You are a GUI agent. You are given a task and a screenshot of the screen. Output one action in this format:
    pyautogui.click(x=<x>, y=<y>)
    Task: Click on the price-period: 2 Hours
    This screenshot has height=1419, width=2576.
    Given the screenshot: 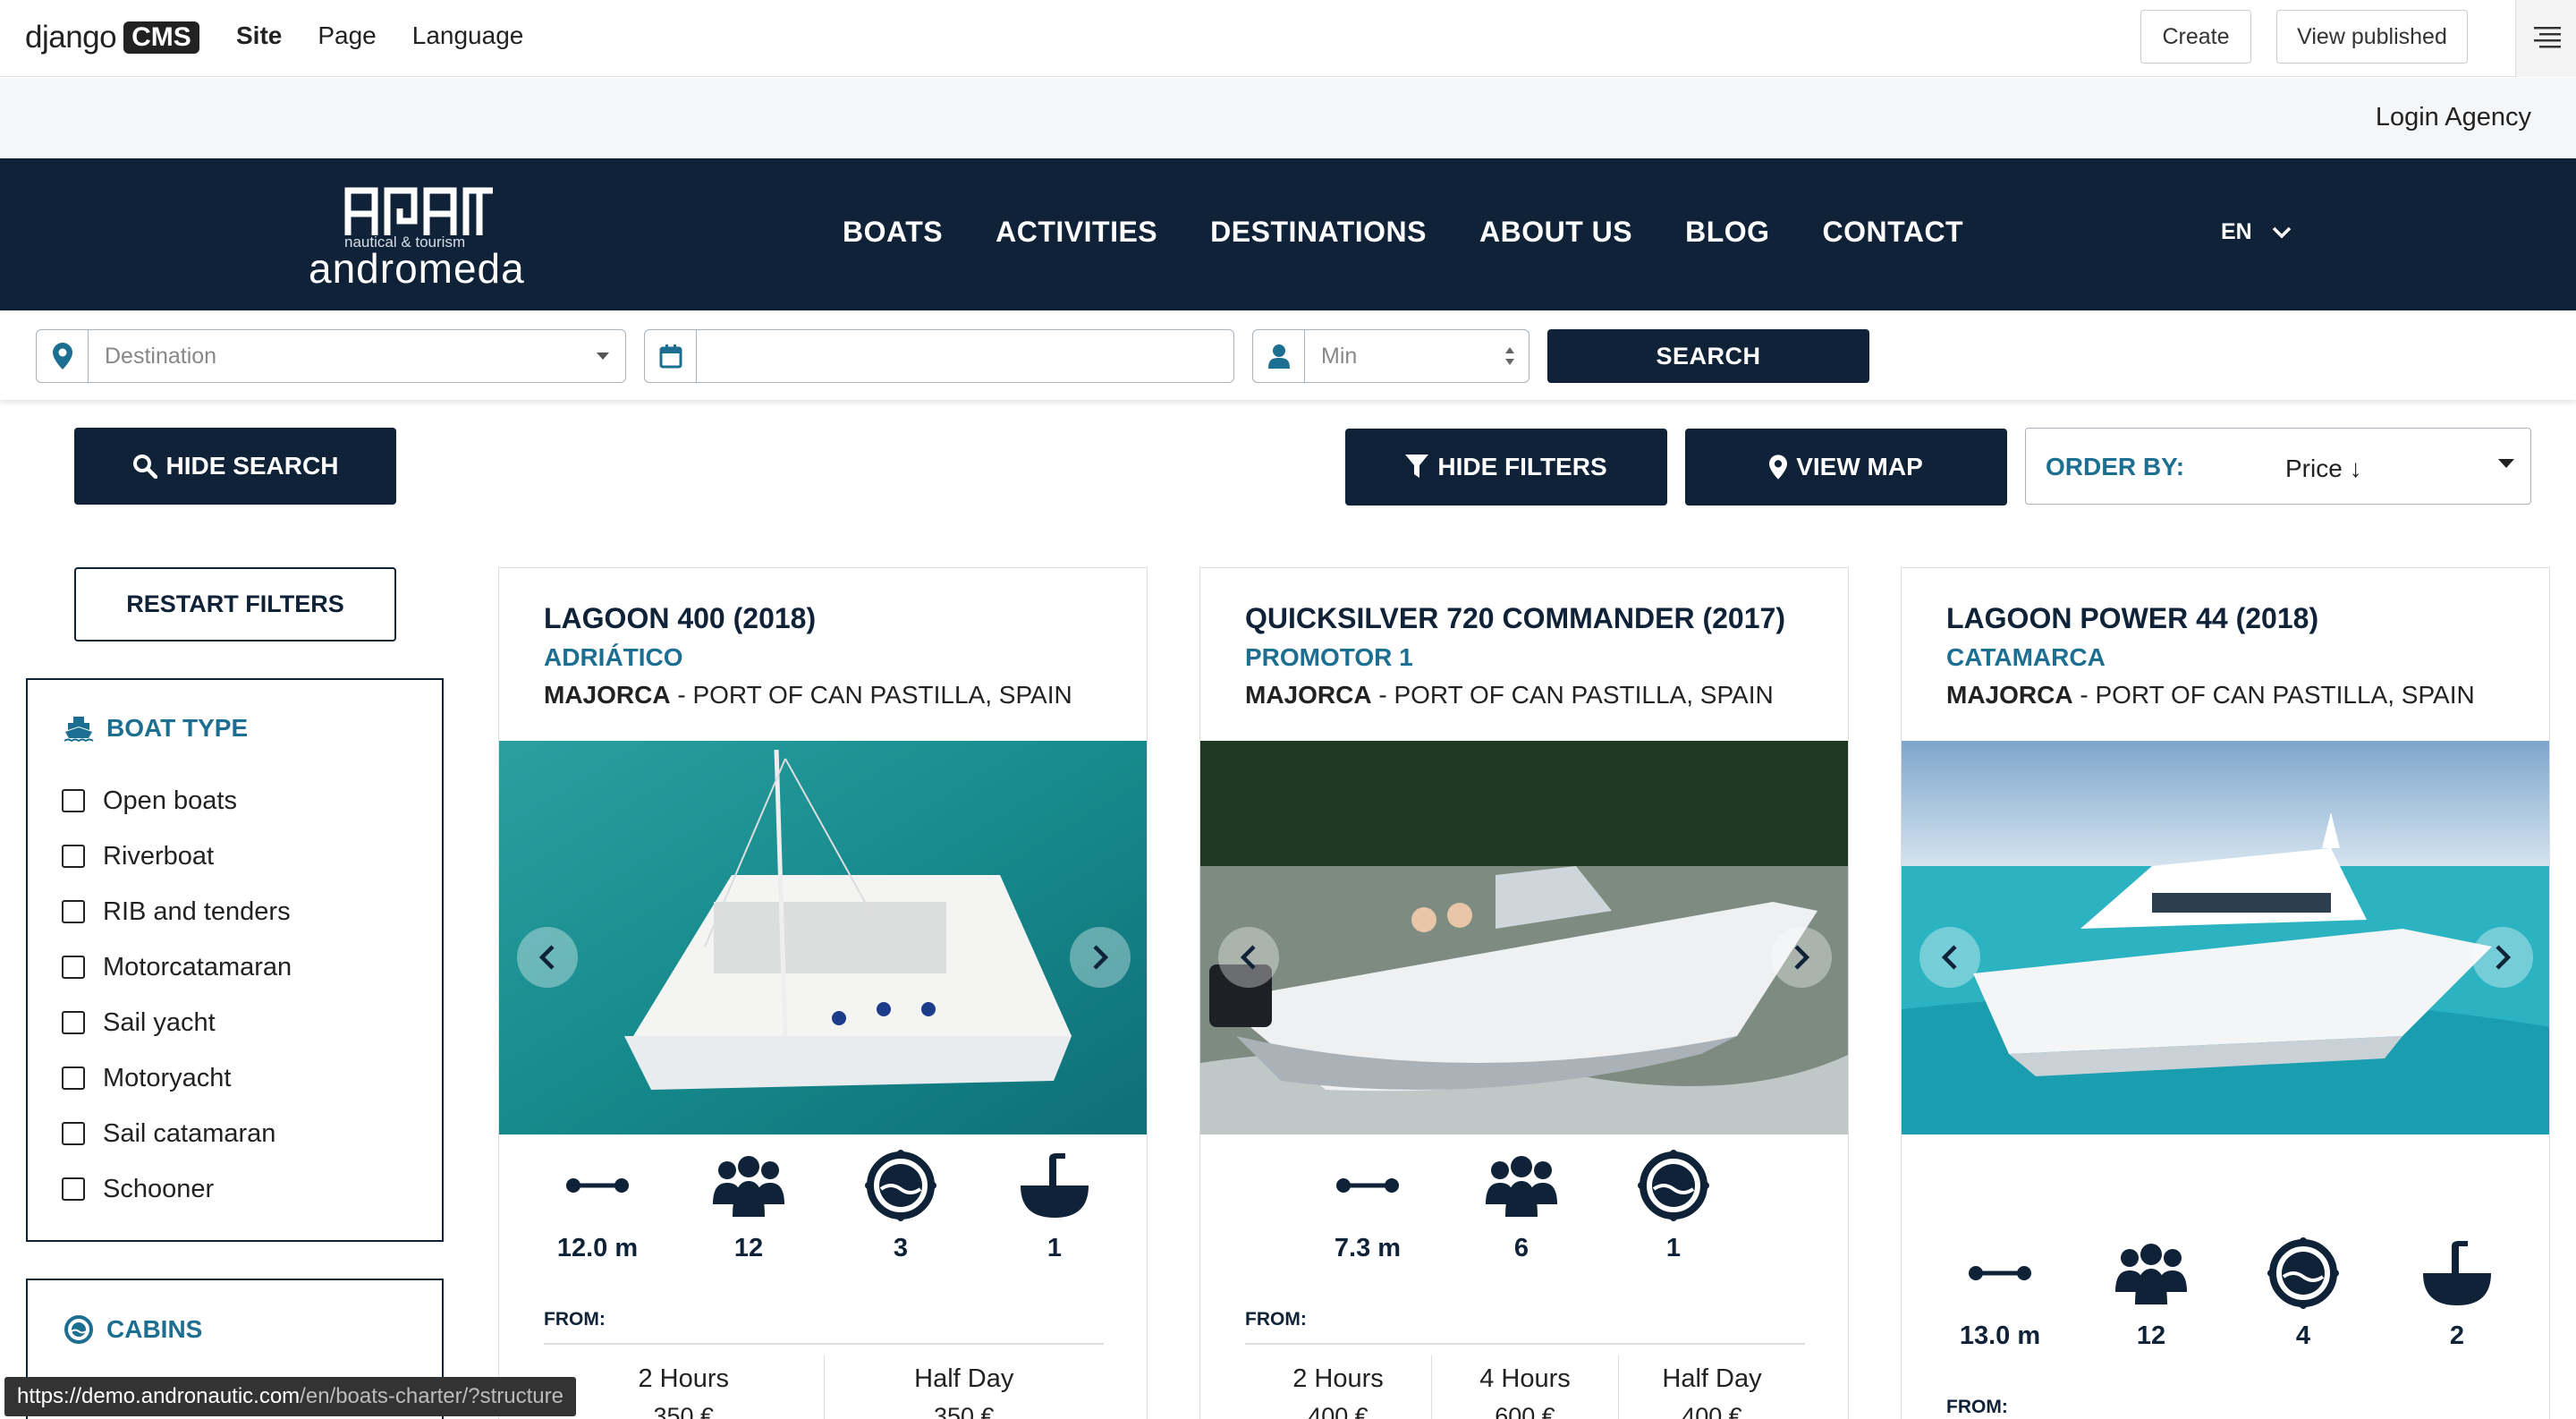 What is the action you would take?
    pyautogui.click(x=684, y=1378)
    